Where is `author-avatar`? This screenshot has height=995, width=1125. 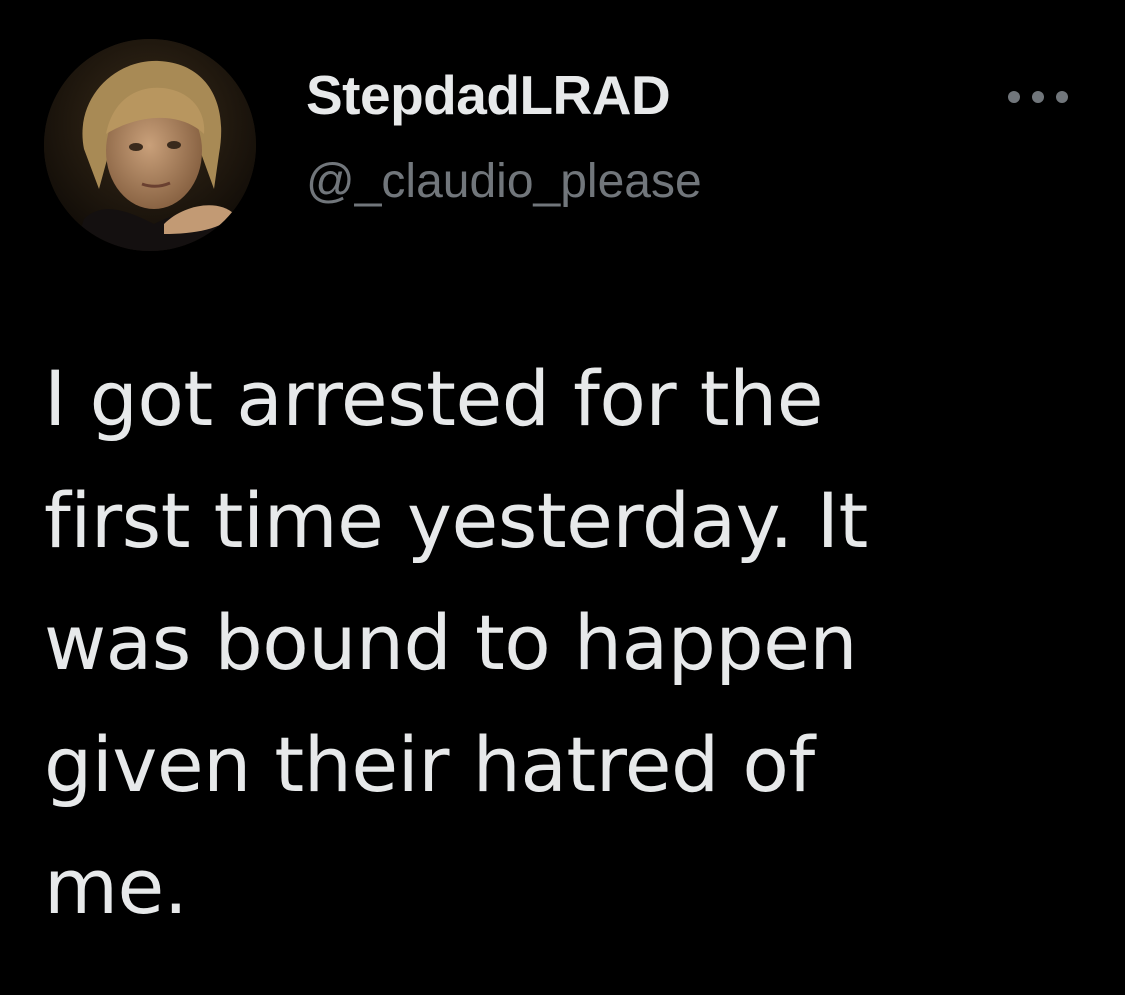 author-avatar is located at coordinates (150, 145).